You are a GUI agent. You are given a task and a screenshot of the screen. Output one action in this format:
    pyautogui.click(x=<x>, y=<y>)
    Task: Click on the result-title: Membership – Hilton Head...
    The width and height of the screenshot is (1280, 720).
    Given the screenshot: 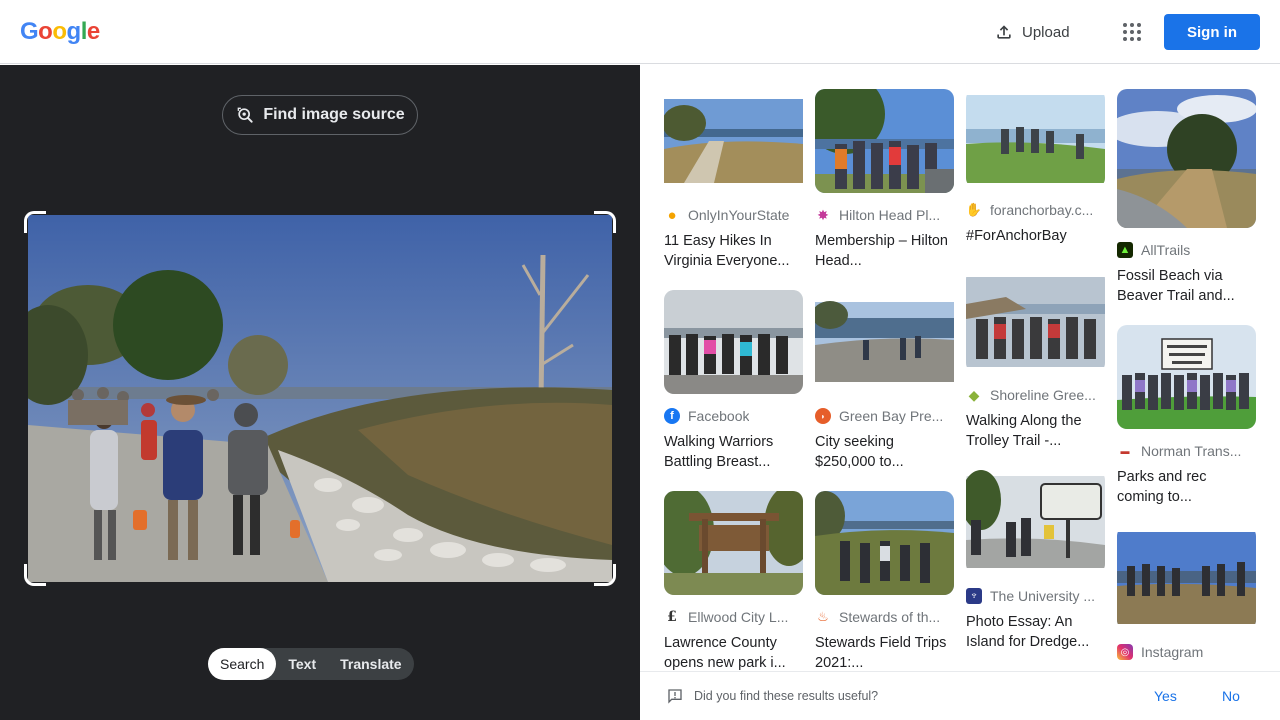 What is the action you would take?
    pyautogui.click(x=881, y=251)
    